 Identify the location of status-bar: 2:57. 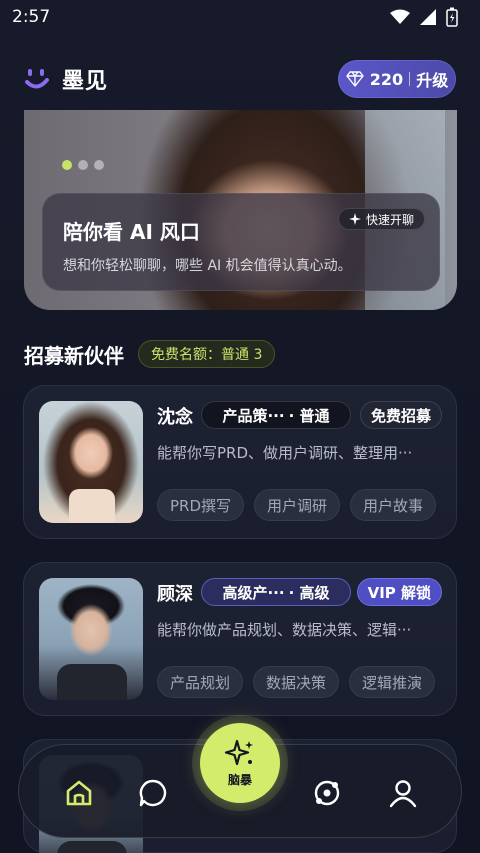
(240, 17).